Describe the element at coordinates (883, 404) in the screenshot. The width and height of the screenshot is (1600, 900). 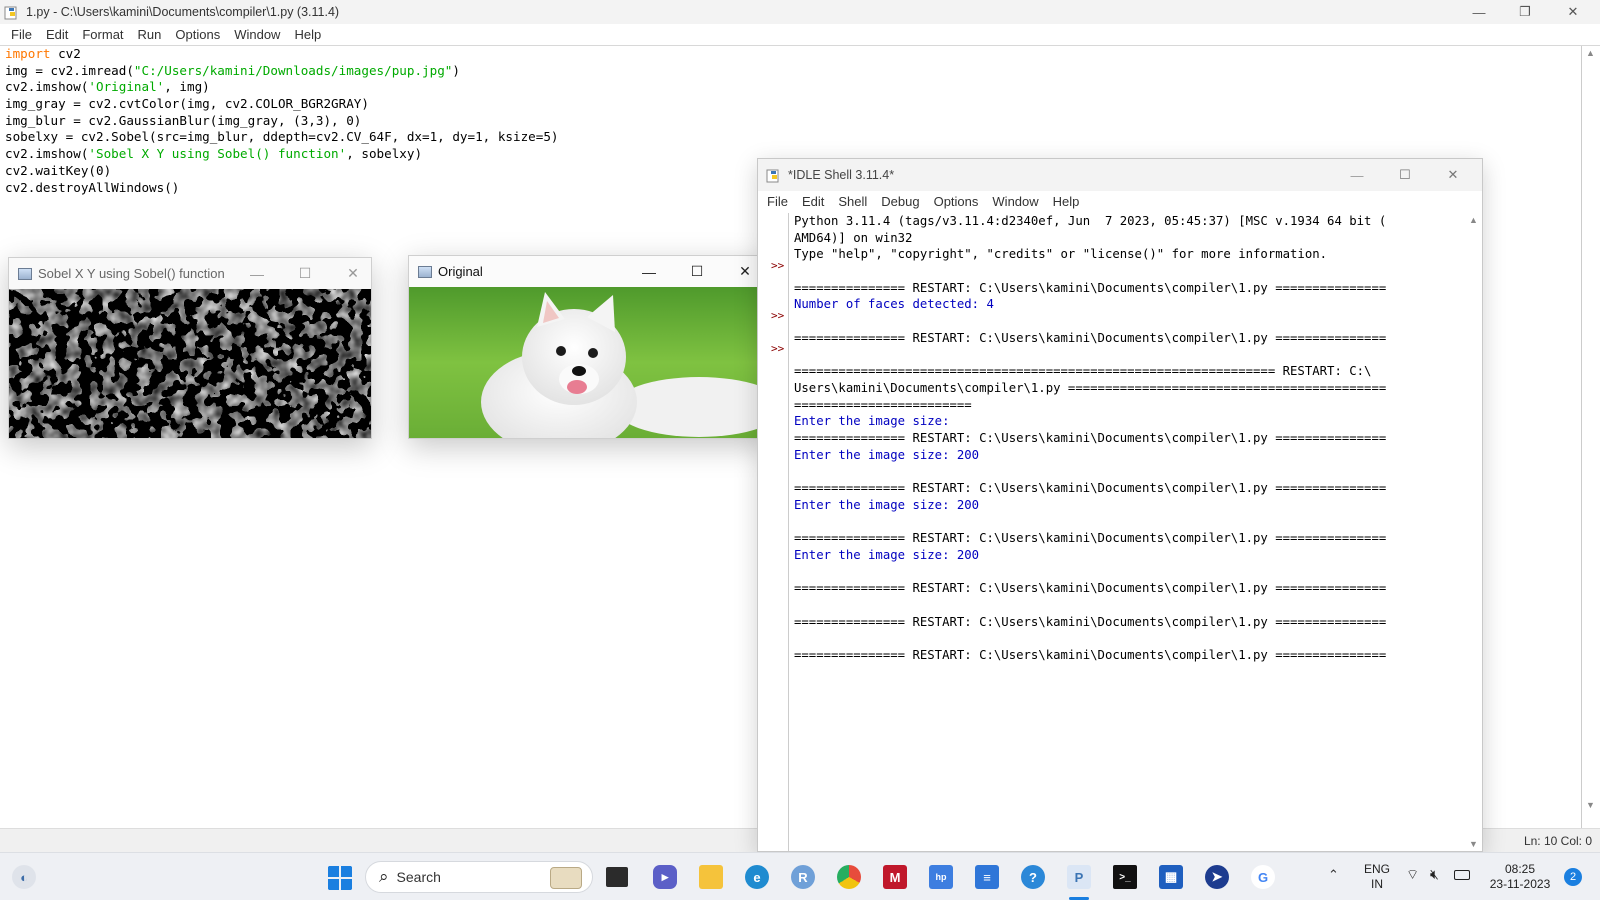
I see `shell-output-line: ========================` at that location.